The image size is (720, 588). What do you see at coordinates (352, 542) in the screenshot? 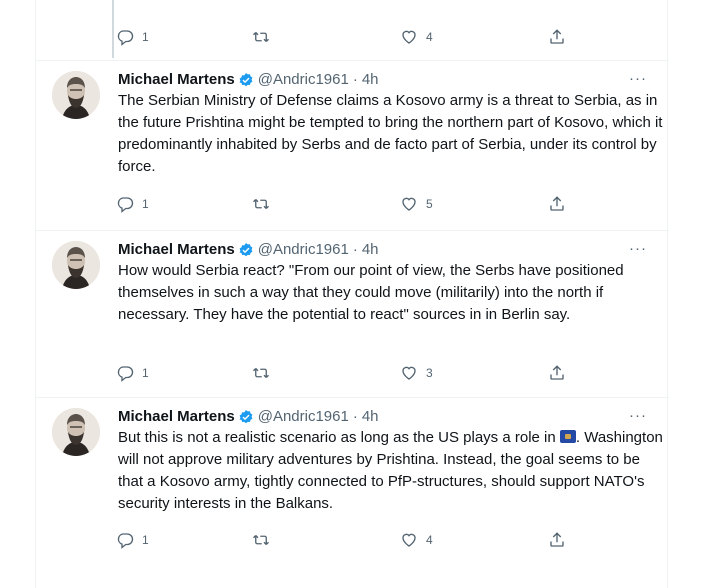
I see `tweet-actions: 1 4` at bounding box center [352, 542].